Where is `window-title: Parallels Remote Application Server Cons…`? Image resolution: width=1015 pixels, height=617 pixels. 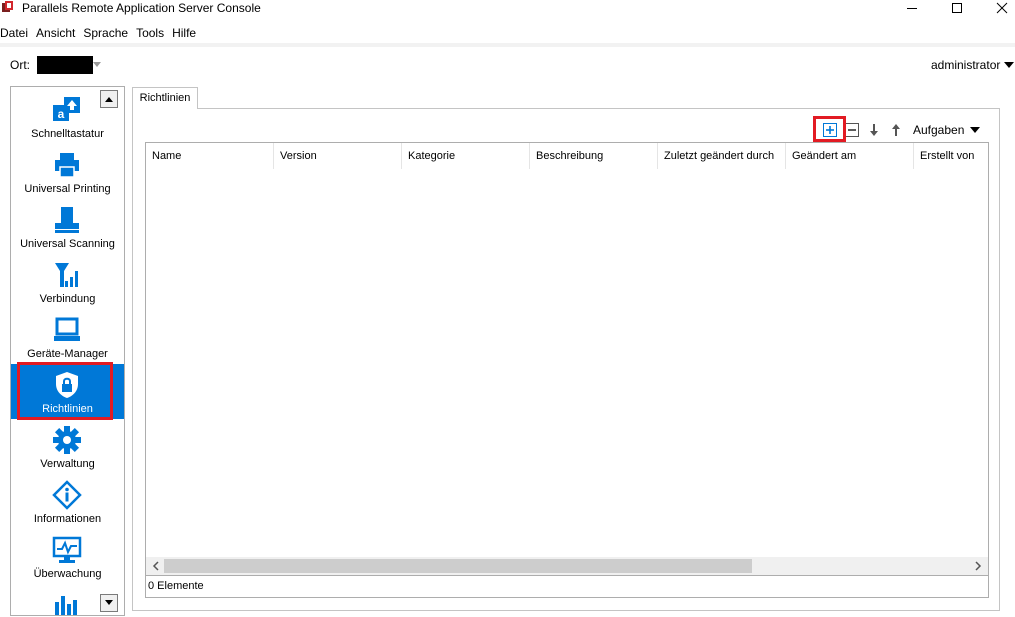
window-title: Parallels Remote Application Server Cons… is located at coordinates (141, 8).